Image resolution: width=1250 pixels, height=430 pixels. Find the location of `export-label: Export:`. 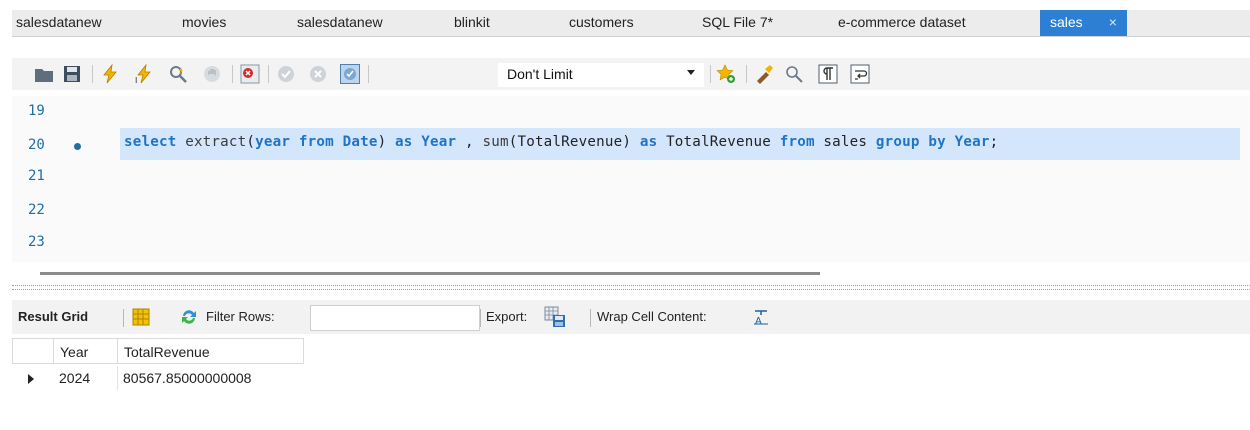

export-label: Export: is located at coordinates (507, 316).